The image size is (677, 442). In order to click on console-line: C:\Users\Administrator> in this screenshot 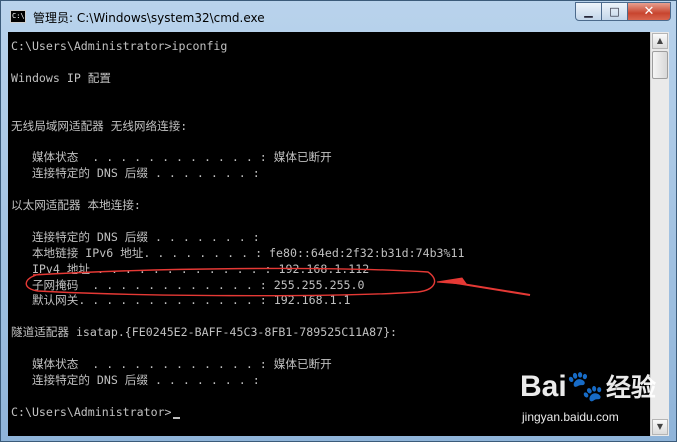, I will do `click(95, 412)`.